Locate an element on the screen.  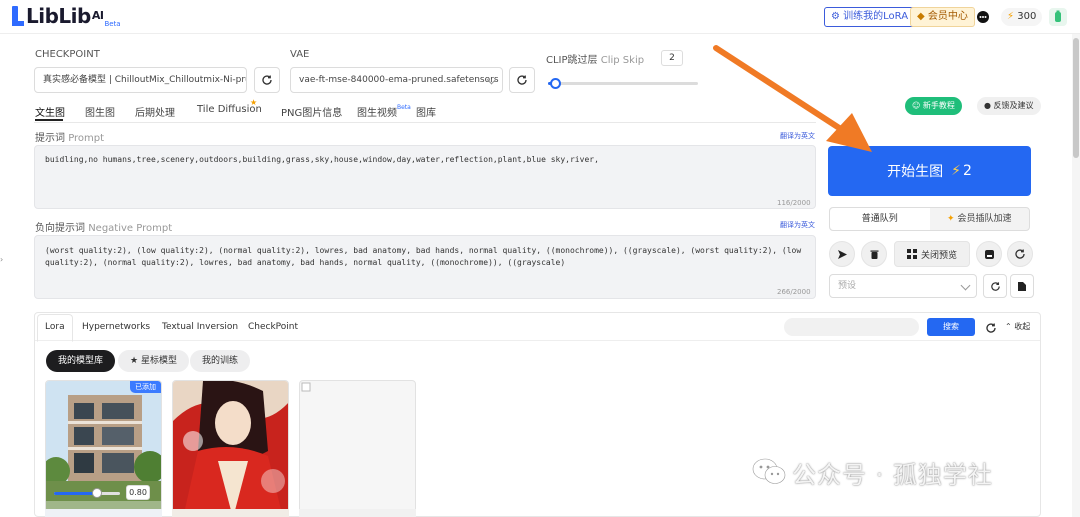
save-icon is located at coordinates (989, 254).